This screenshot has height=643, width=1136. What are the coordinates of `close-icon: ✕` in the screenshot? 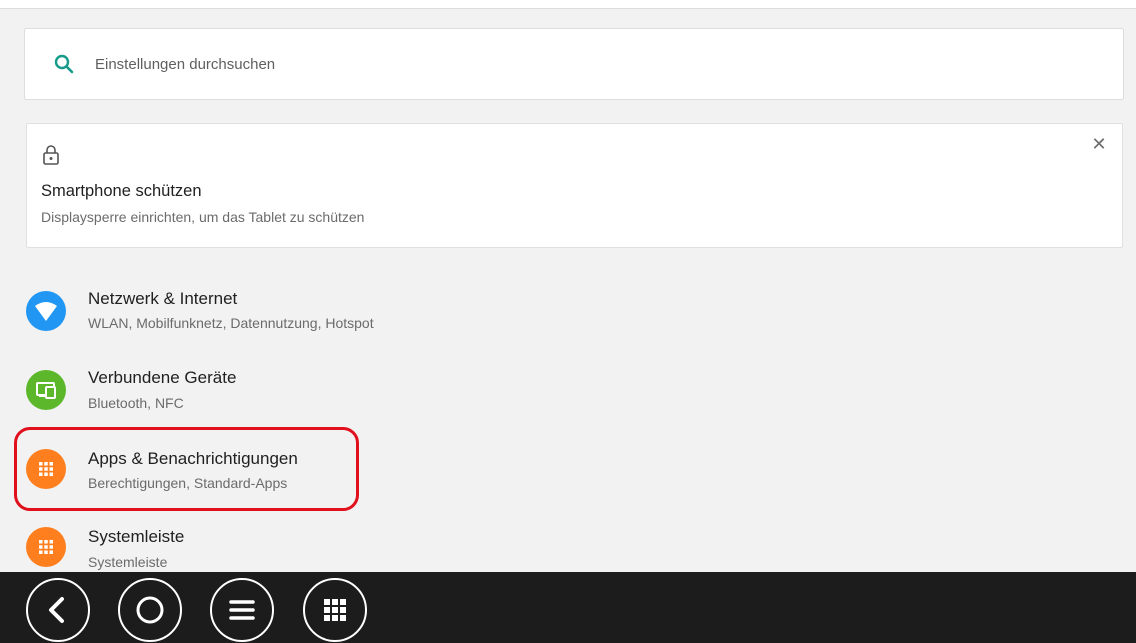 It's located at (1099, 144).